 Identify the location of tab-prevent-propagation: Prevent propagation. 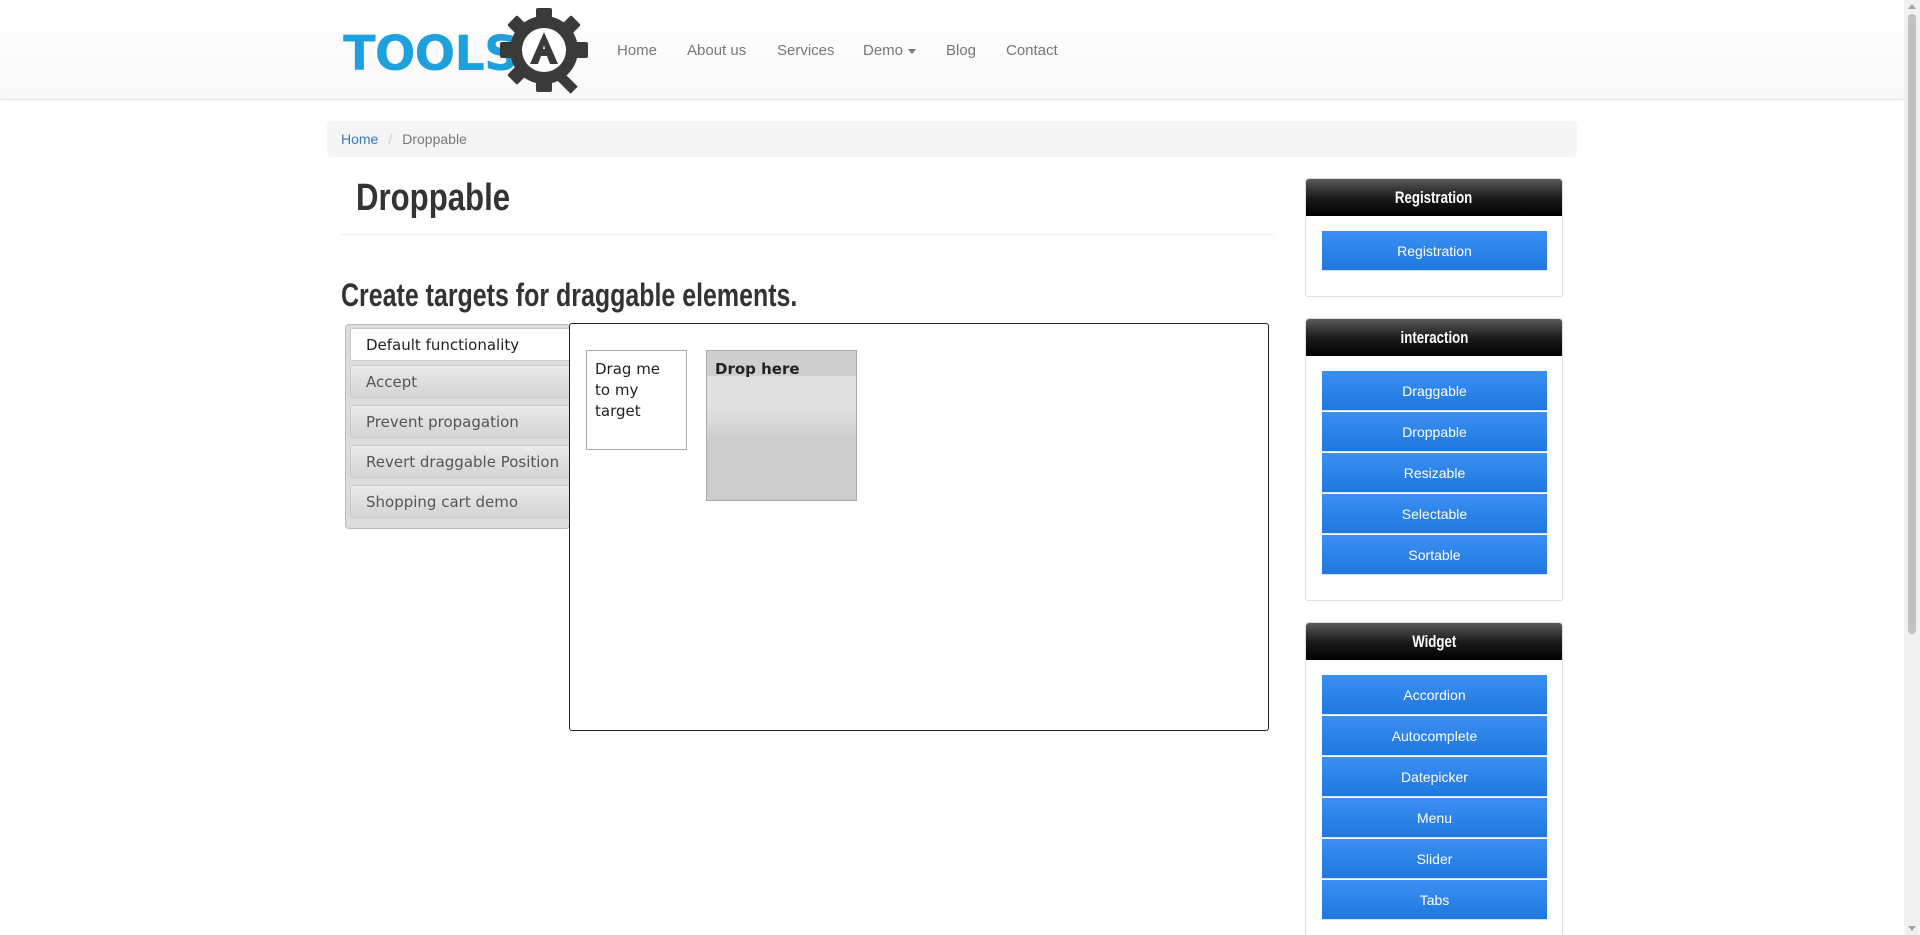
(461, 421).